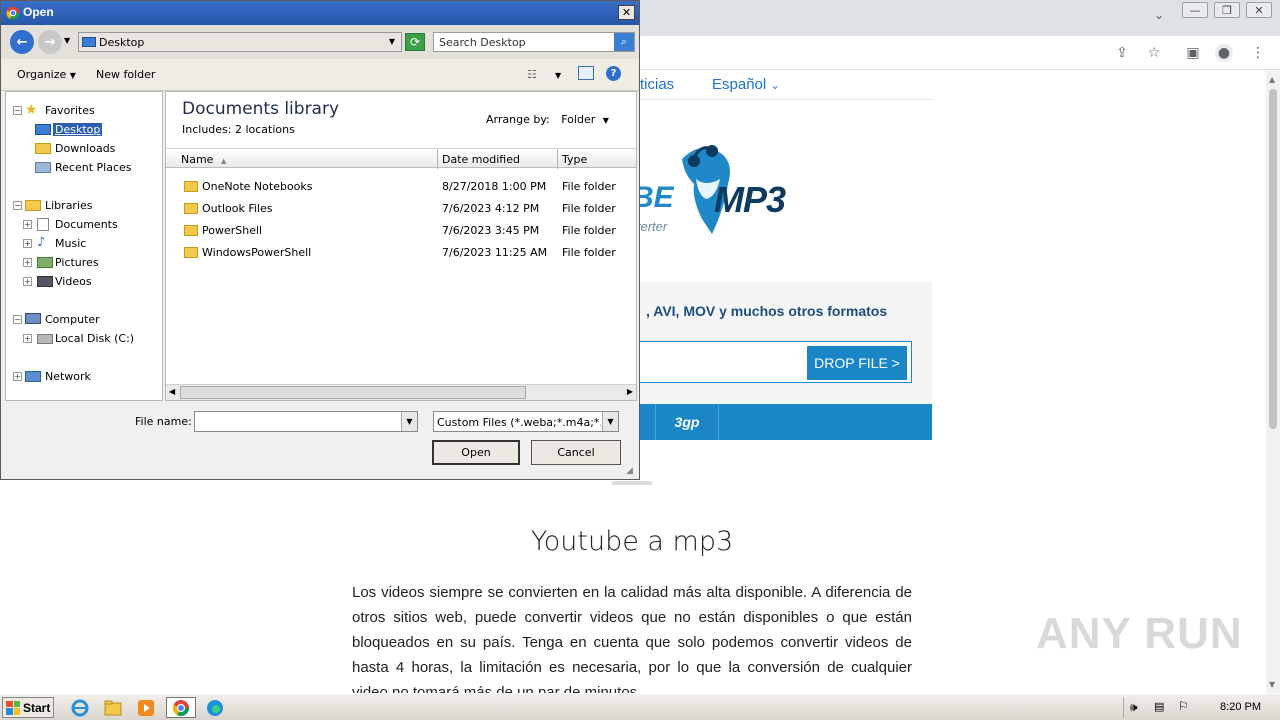  What do you see at coordinates (80, 707) in the screenshot?
I see `internet-explorer-icon` at bounding box center [80, 707].